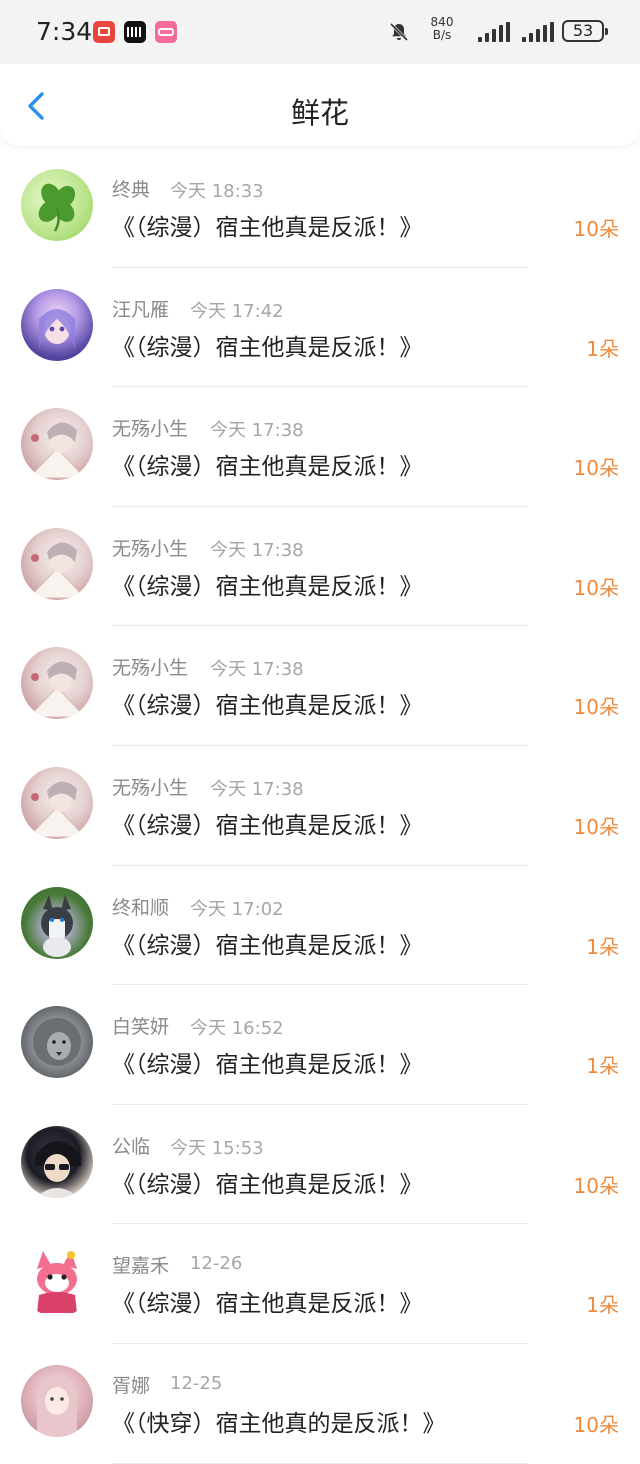 The width and height of the screenshot is (640, 1464). Describe the element at coordinates (57, 1400) in the screenshot. I see `girl-avatar` at that location.